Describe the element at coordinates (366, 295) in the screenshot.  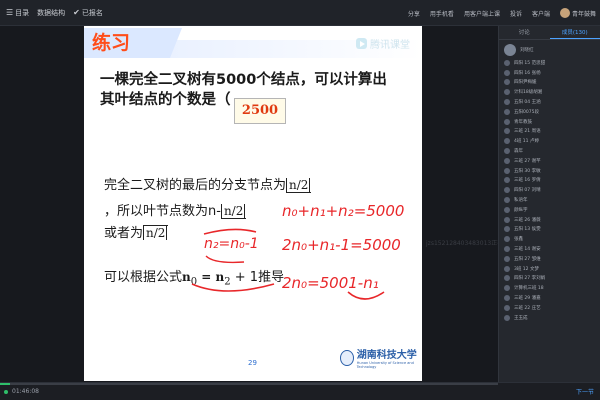
I see `hand-circle-n1` at that location.